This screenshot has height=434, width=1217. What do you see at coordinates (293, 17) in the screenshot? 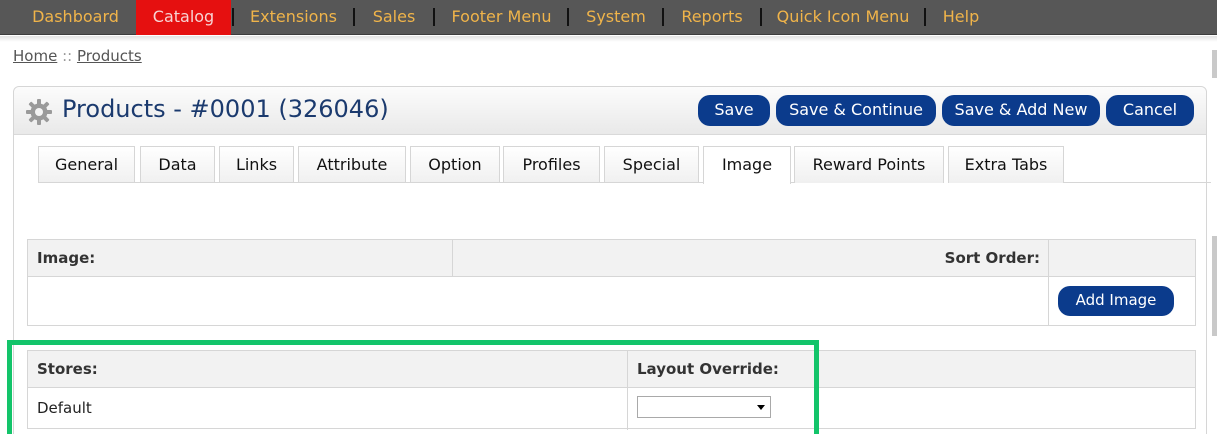
I see `nav-item-extensions: Extensions` at bounding box center [293, 17].